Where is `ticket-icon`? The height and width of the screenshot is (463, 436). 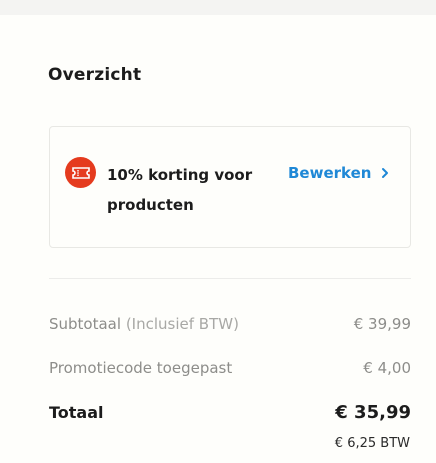 ticket-icon is located at coordinates (80, 172).